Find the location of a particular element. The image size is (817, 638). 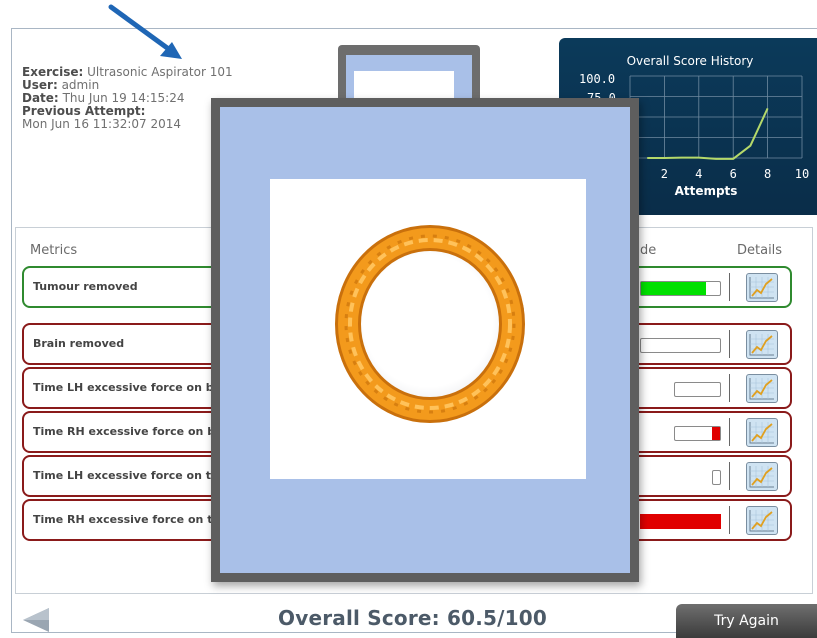

history-x-label: Attempts is located at coordinates (706, 191).